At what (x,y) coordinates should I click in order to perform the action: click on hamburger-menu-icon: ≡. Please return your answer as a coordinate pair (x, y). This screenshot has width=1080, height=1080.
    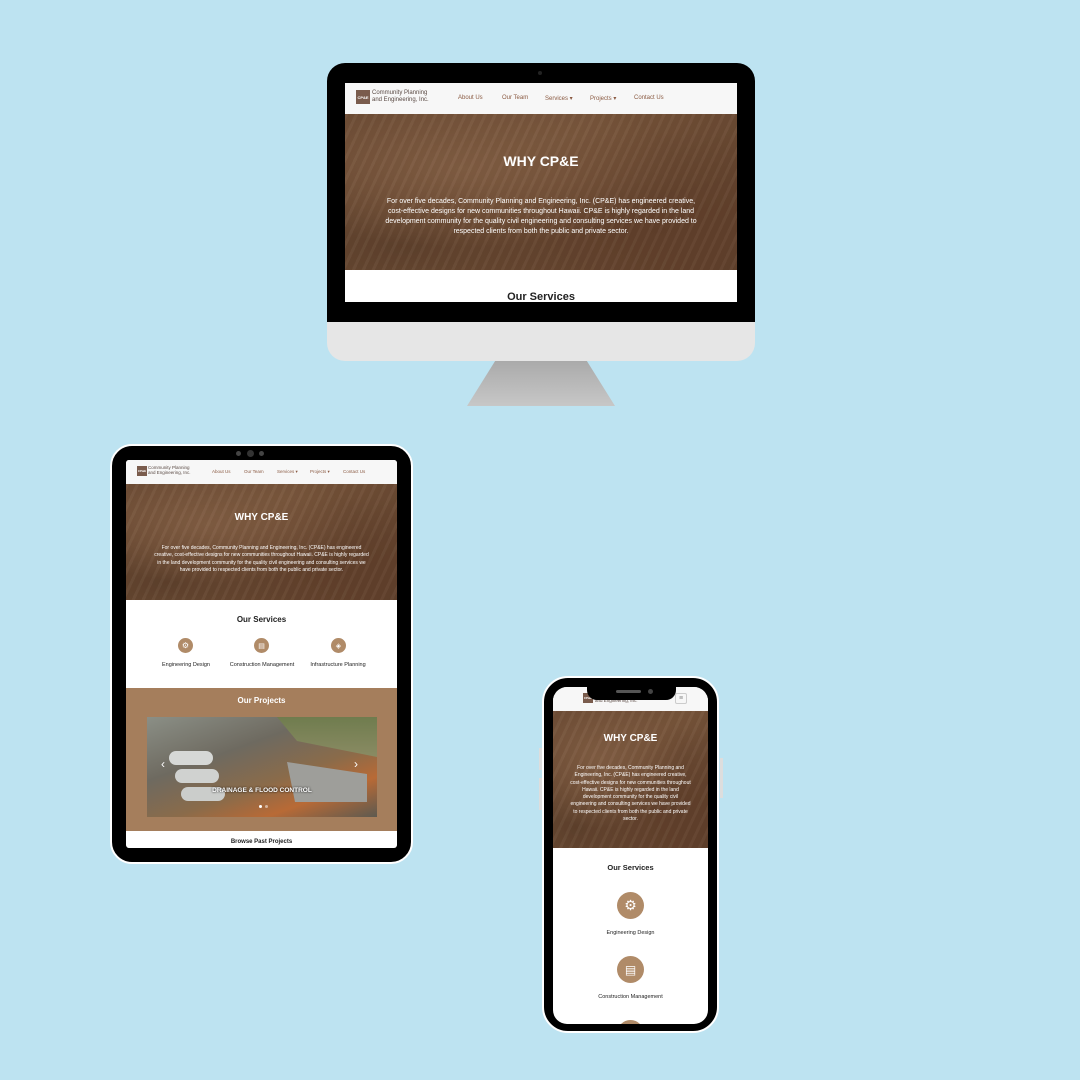
    Looking at the image, I should click on (681, 698).